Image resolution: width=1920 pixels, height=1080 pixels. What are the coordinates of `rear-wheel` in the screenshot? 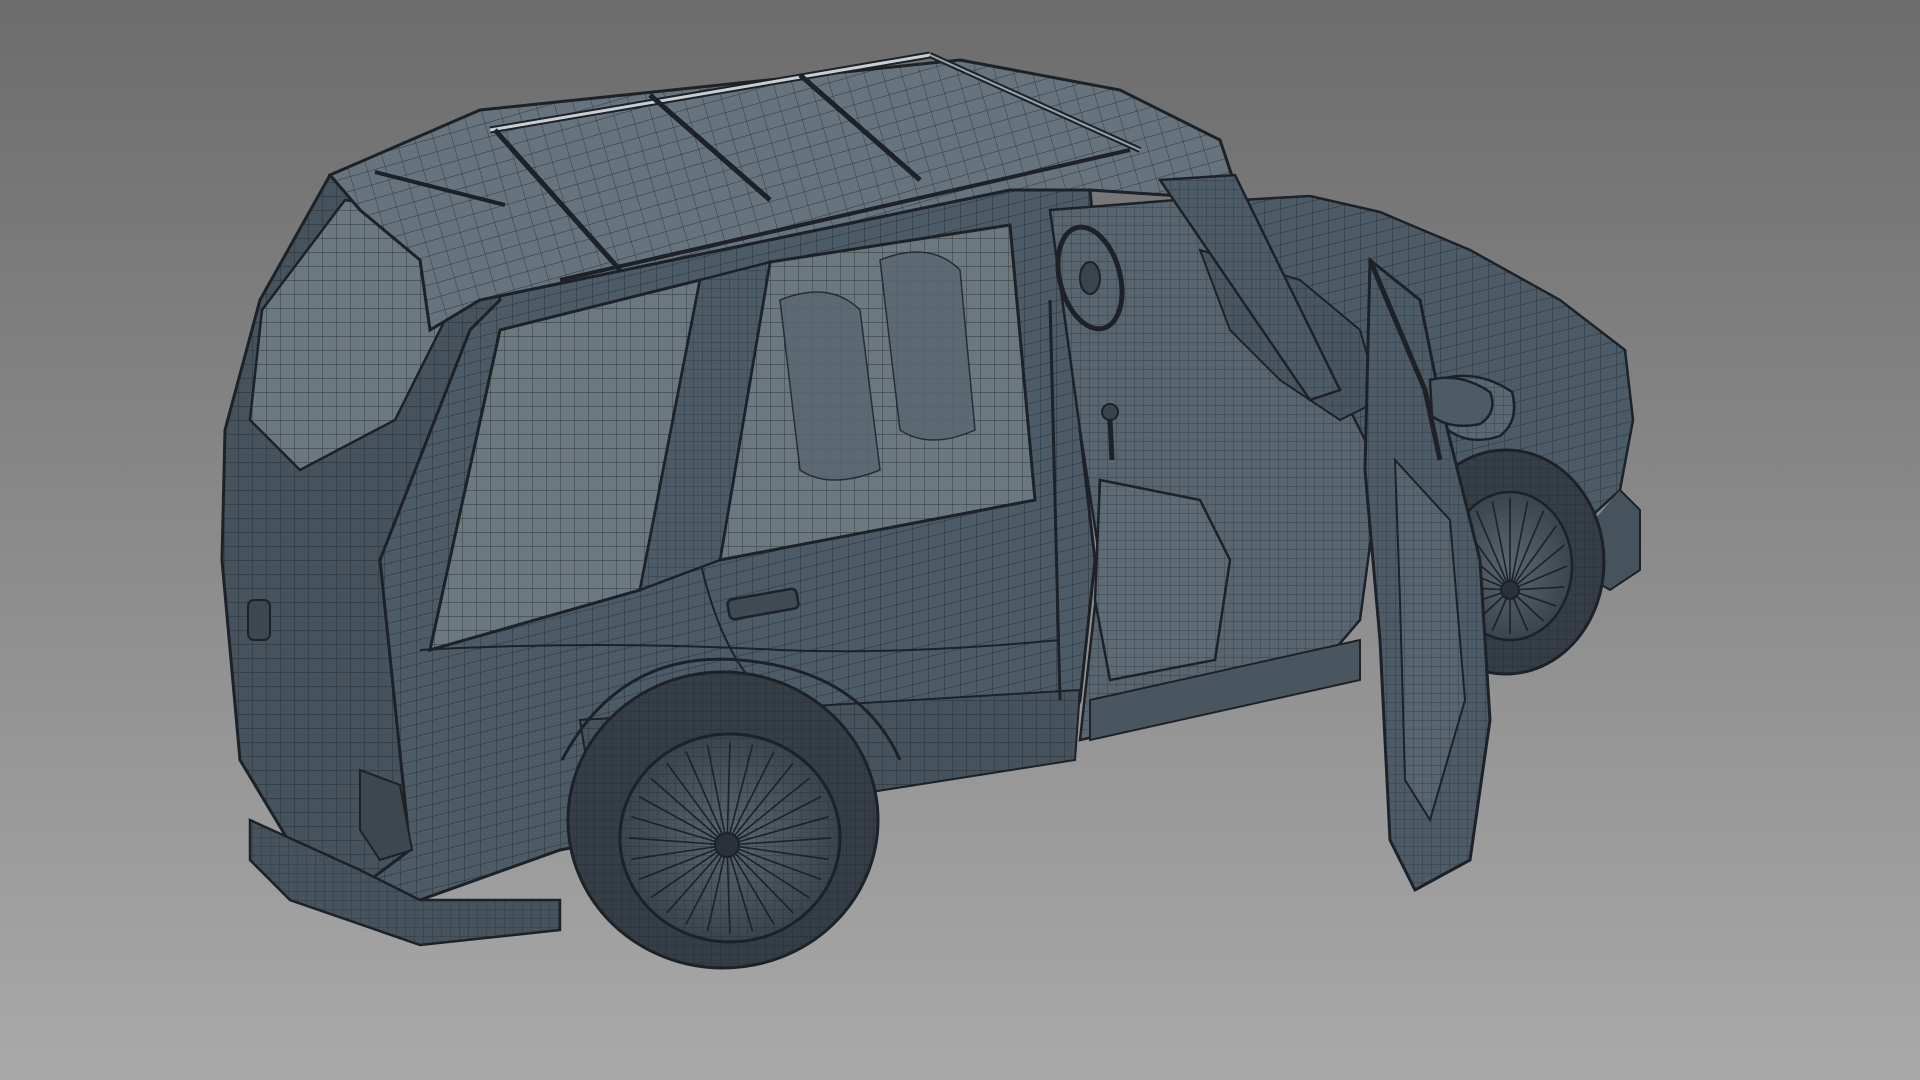 It's located at (723, 820).